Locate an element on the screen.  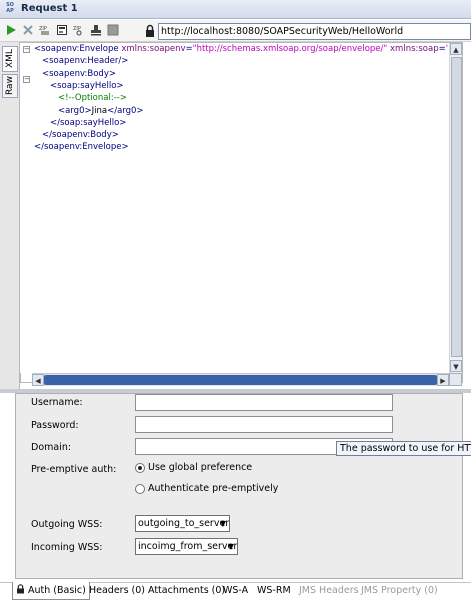
xml-token: "http://soap.aaa.c is located at coordinates (447, 49).